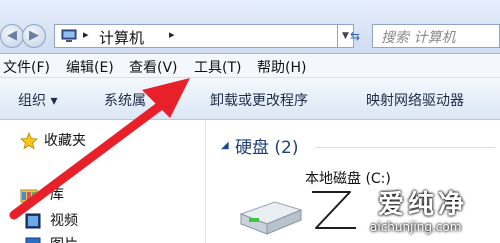 This screenshot has width=500, height=243. I want to click on breadcrumb-computer: 计算机, so click(121, 37).